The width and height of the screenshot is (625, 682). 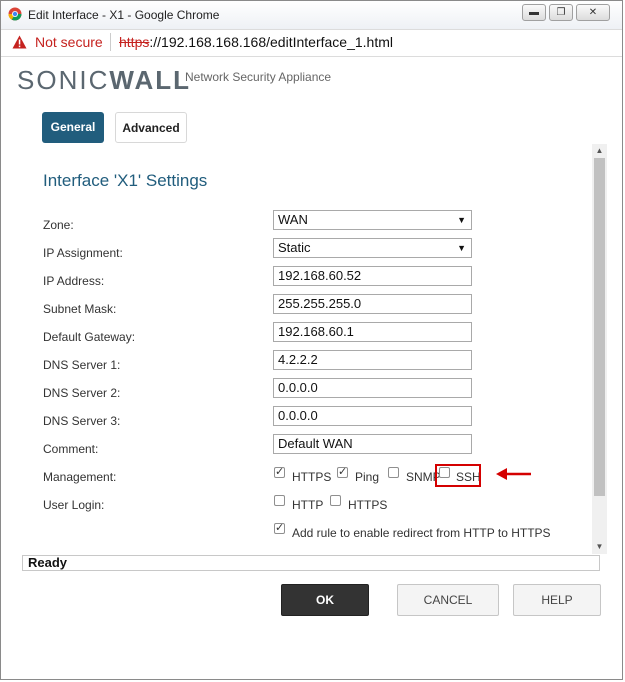 What do you see at coordinates (513, 474) in the screenshot?
I see `red-arrow-icon` at bounding box center [513, 474].